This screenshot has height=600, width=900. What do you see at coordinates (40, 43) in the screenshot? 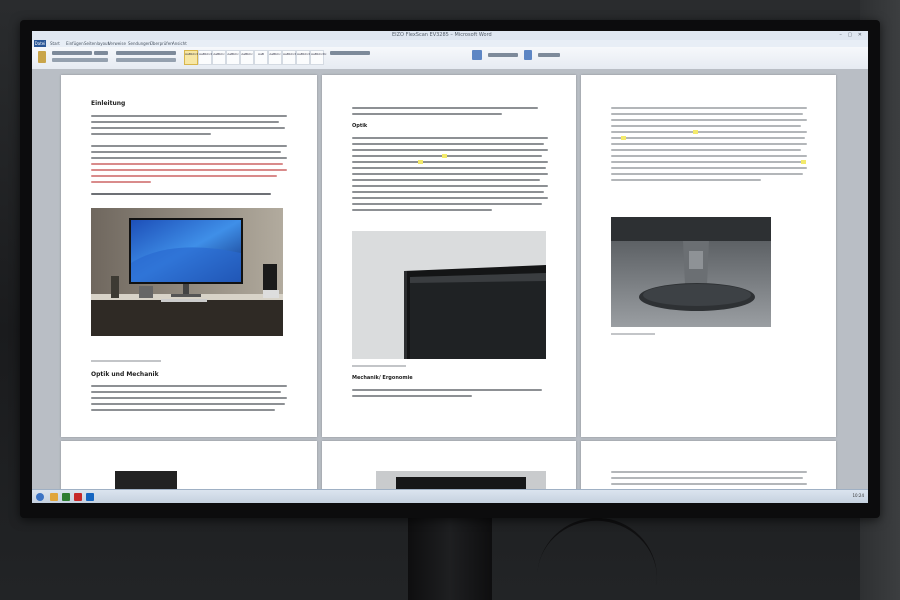
I see `tab-file: Datei` at bounding box center [40, 43].